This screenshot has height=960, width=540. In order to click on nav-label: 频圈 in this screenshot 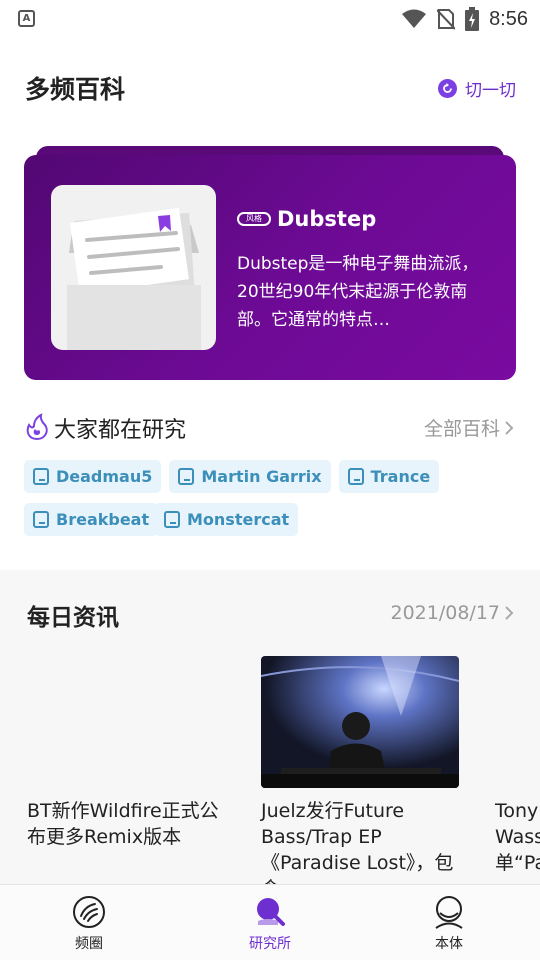, I will do `click(89, 944)`.